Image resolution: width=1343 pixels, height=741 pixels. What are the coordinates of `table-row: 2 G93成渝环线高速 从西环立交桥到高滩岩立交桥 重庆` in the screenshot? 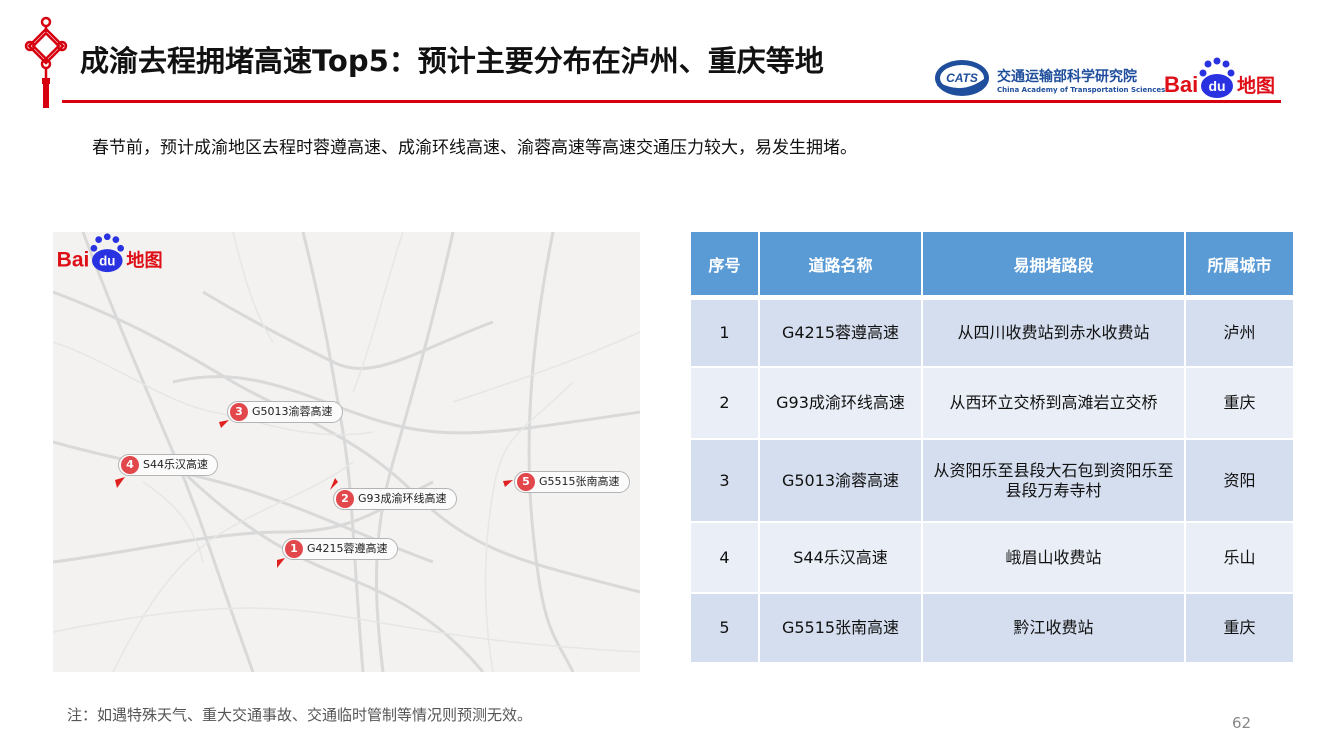 It's located at (992, 404).